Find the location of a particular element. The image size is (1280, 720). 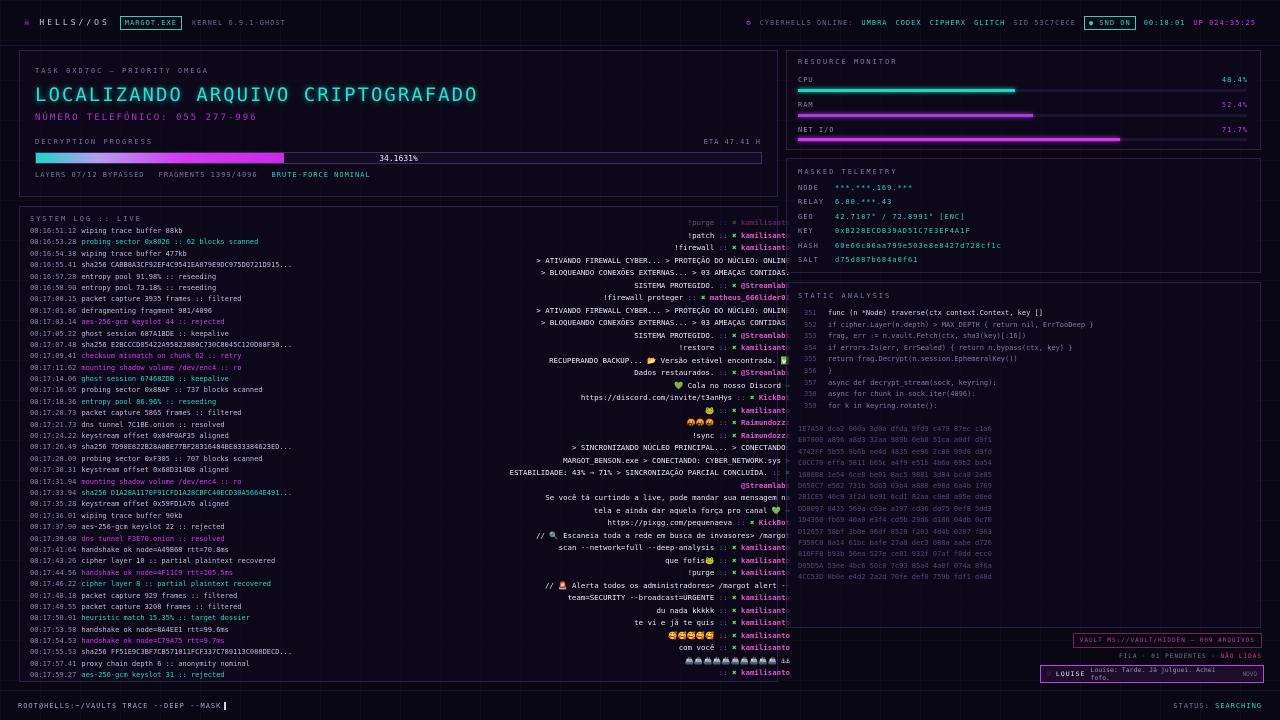

chat-message: du nada kkkkk :: ✖ kamilisanto is located at coordinates (649, 611).